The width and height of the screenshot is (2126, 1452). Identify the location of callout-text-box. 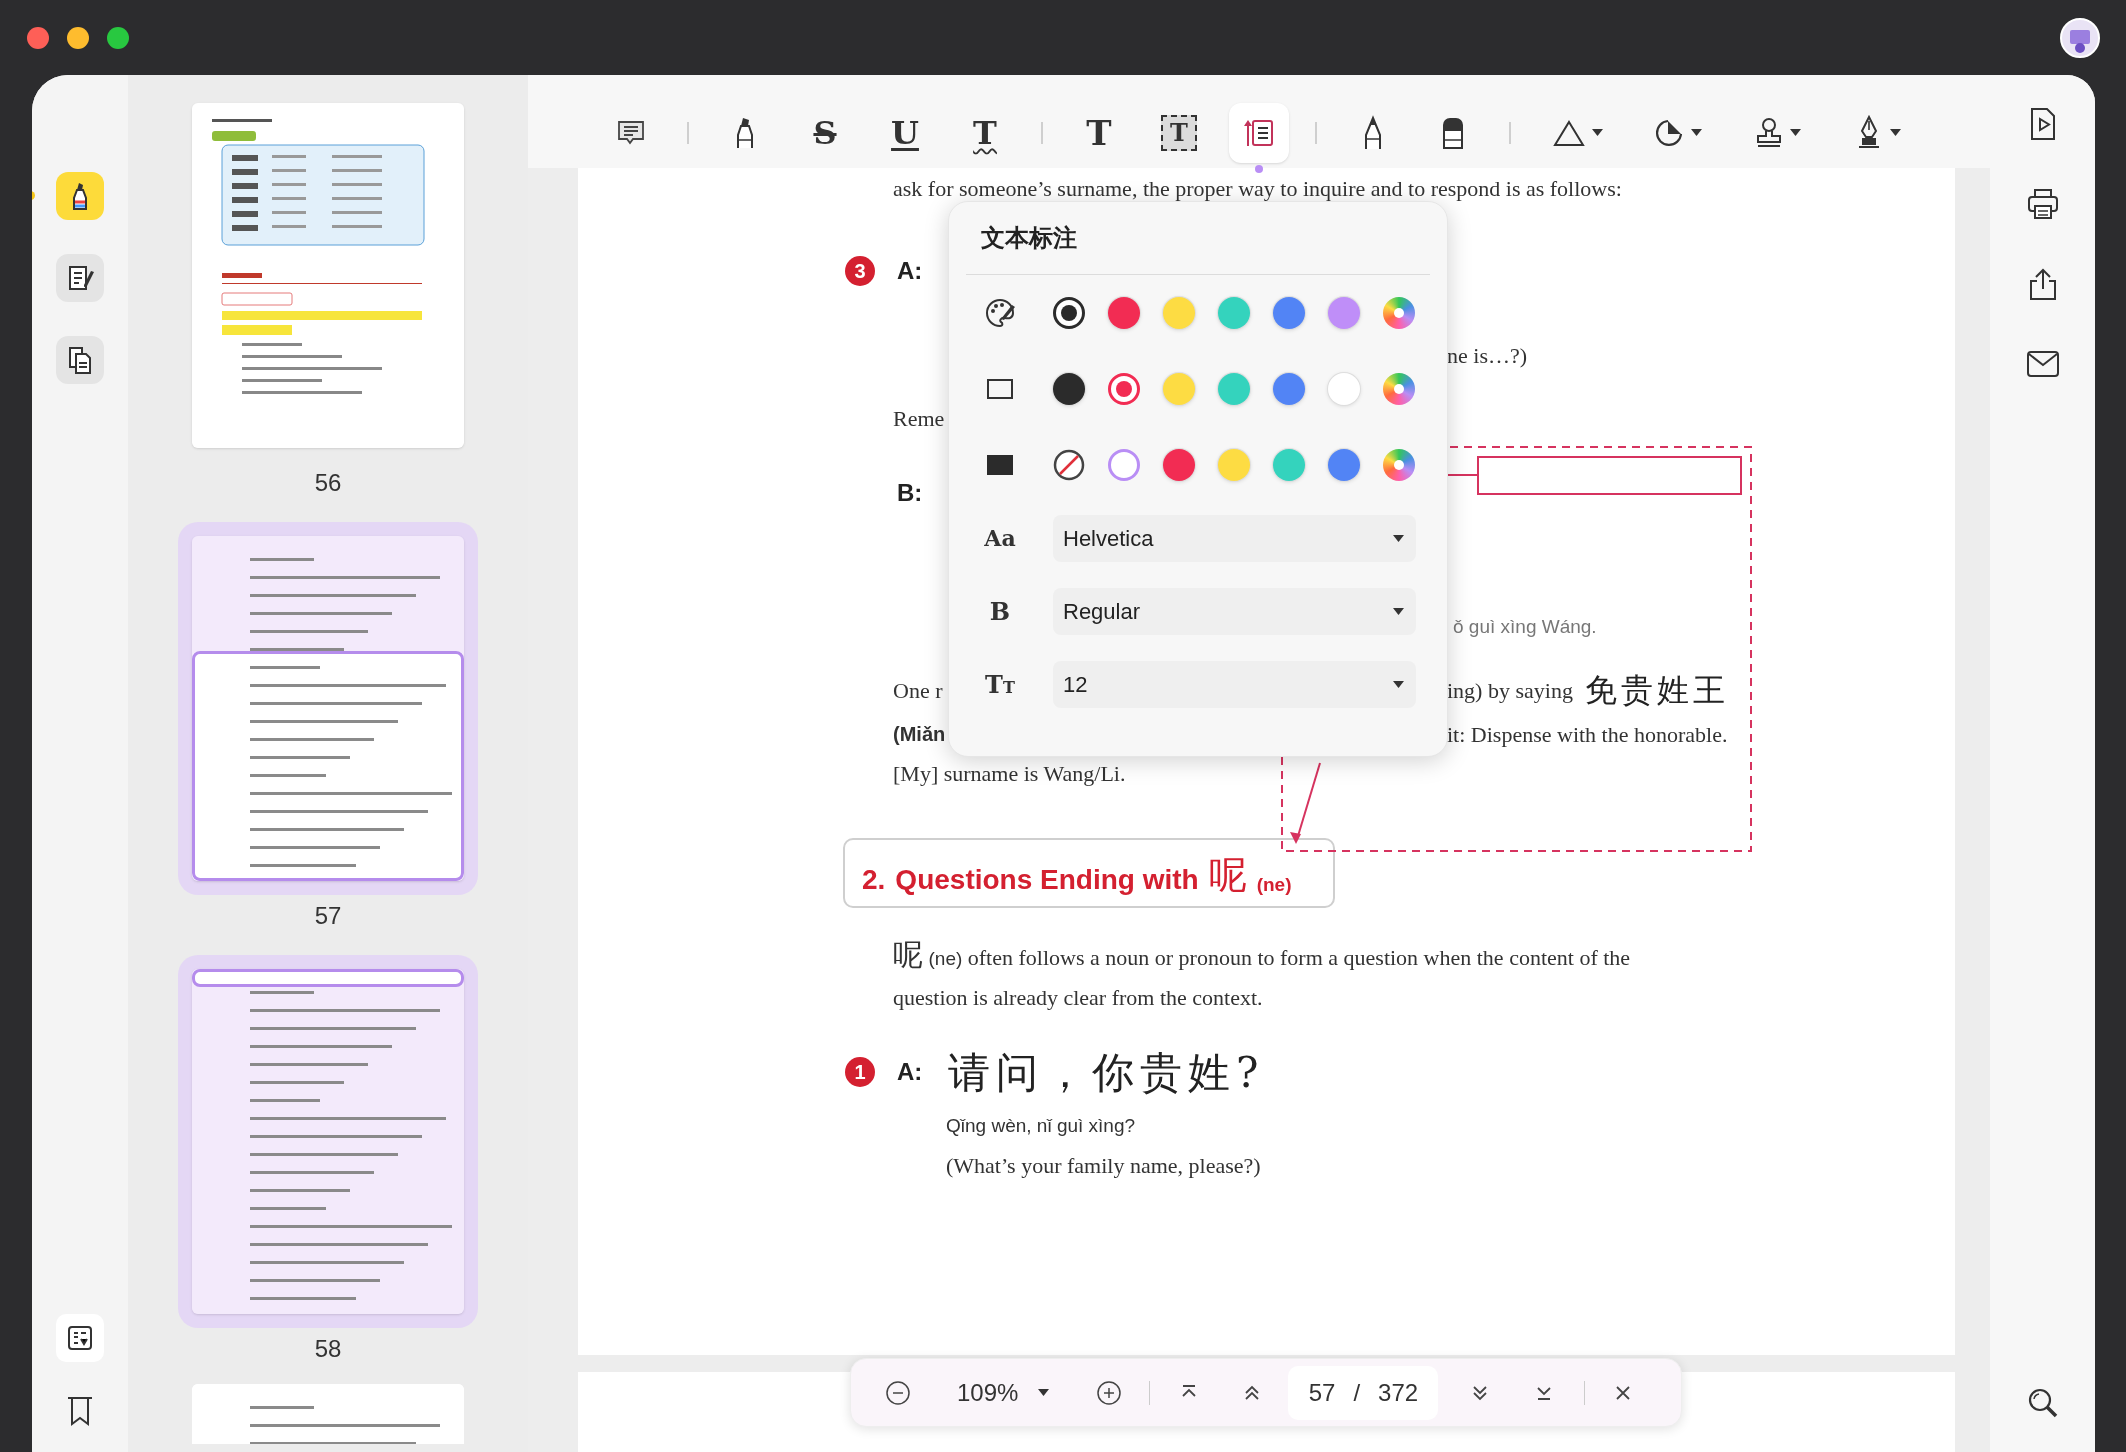
(1609, 475).